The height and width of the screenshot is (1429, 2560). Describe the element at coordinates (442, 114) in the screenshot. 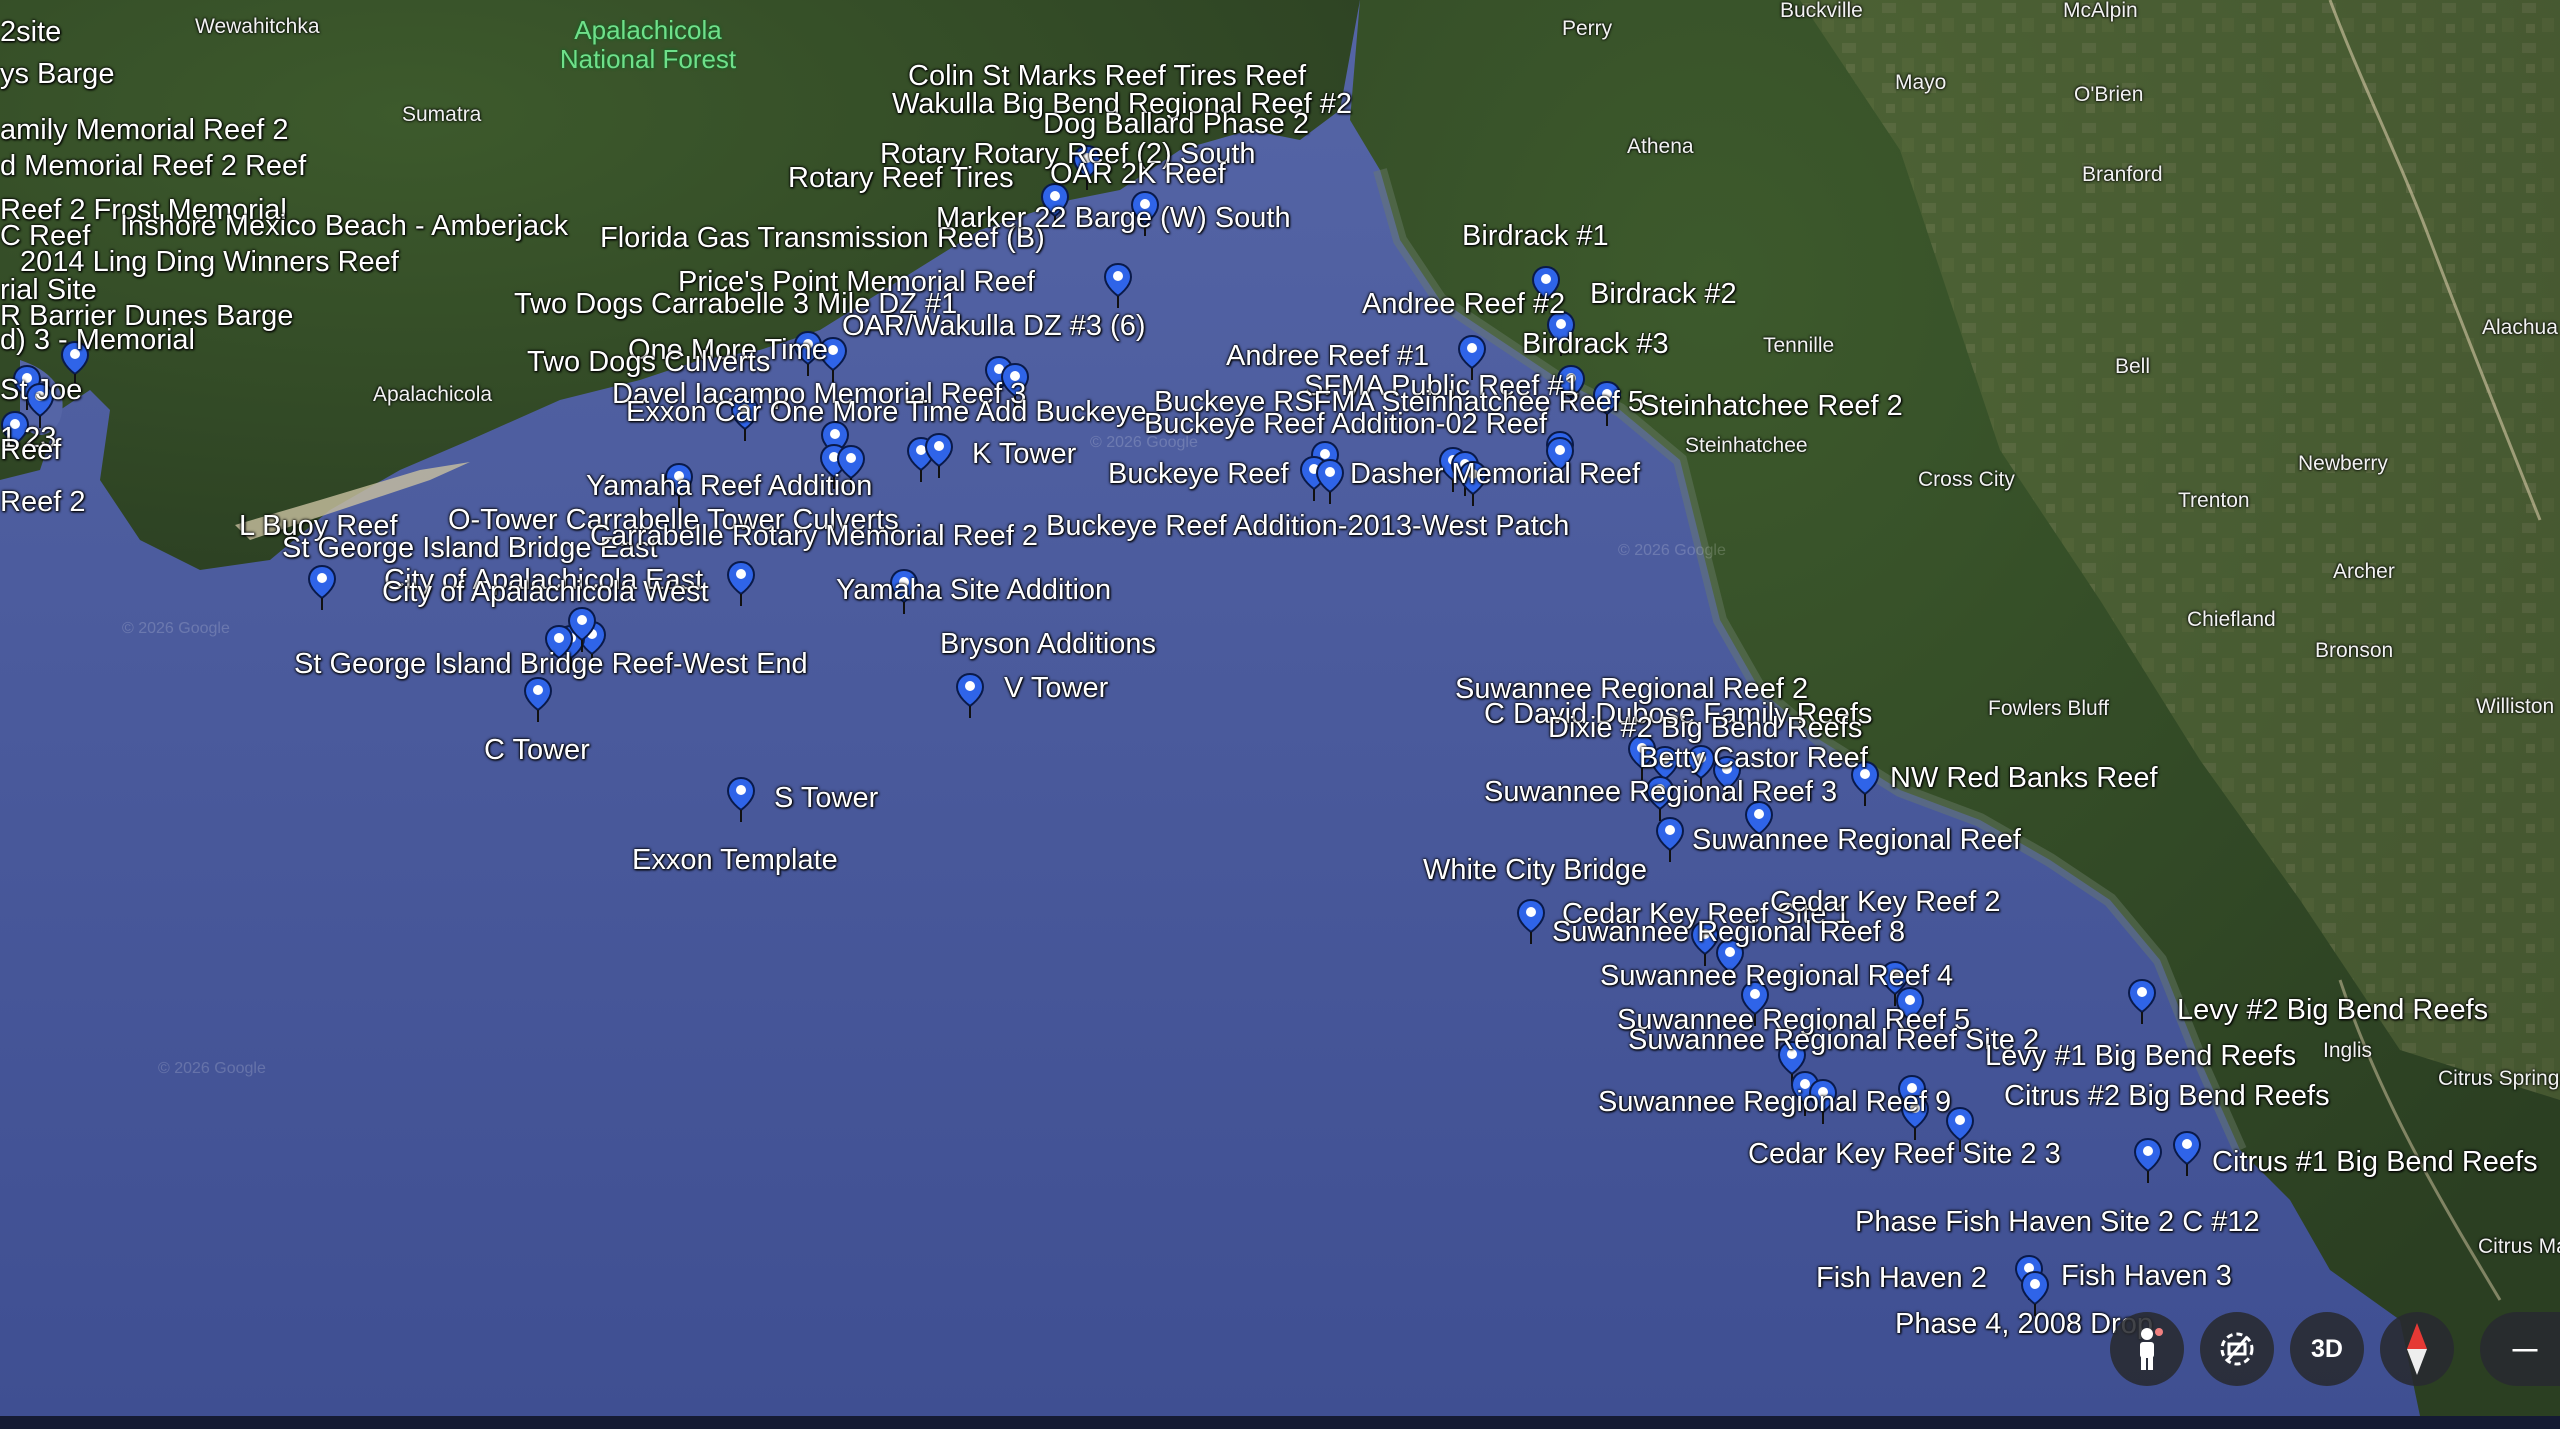

I see `place-label-sumatra: Sumatra` at that location.